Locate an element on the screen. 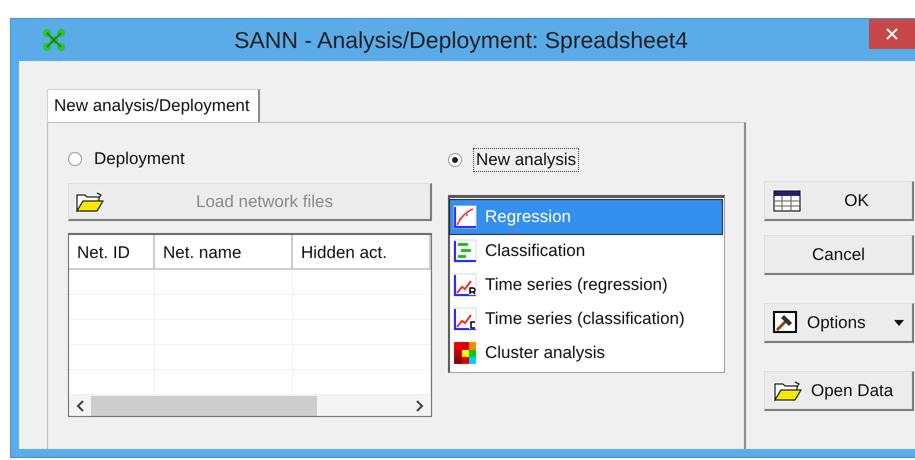 The height and width of the screenshot is (460, 915). list-item: Time series (regression) is located at coordinates (586, 285).